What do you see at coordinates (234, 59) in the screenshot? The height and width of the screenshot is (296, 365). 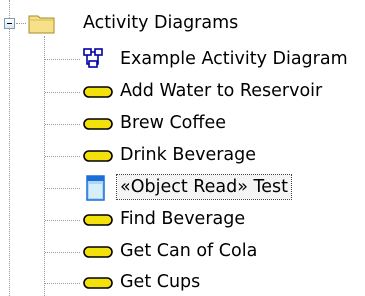 I see `tree-item-label: Example Activity Diagram` at bounding box center [234, 59].